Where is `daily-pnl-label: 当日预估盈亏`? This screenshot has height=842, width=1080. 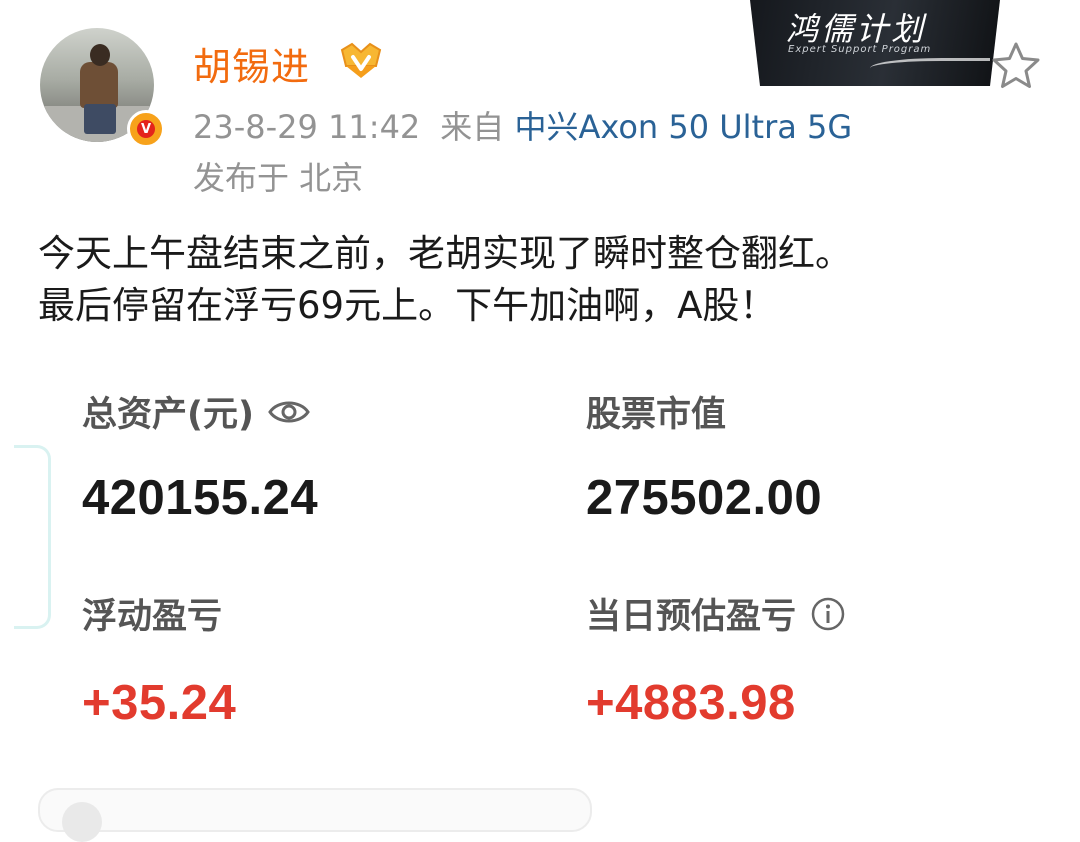
daily-pnl-label: 当日预估盈亏 is located at coordinates (716, 613).